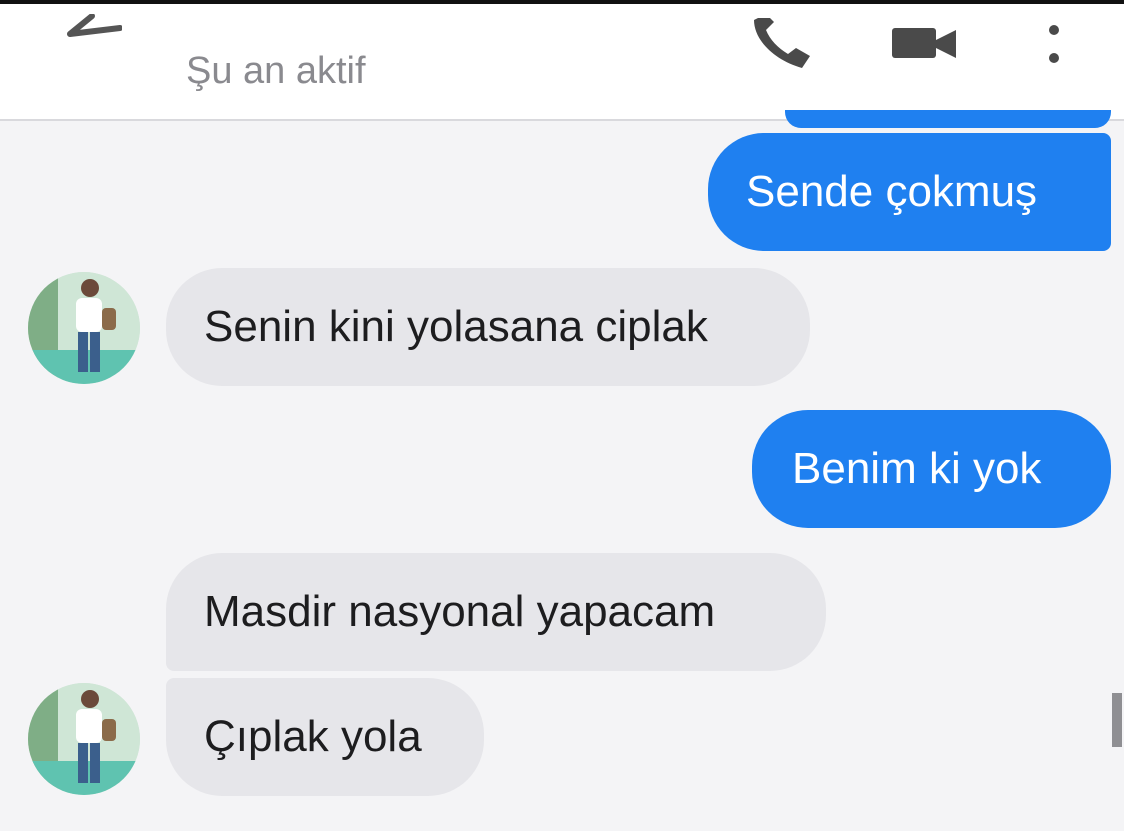 The height and width of the screenshot is (831, 1124). What do you see at coordinates (488, 327) in the screenshot?
I see `message-bubble-received: Senin kini yolasana ciplak` at bounding box center [488, 327].